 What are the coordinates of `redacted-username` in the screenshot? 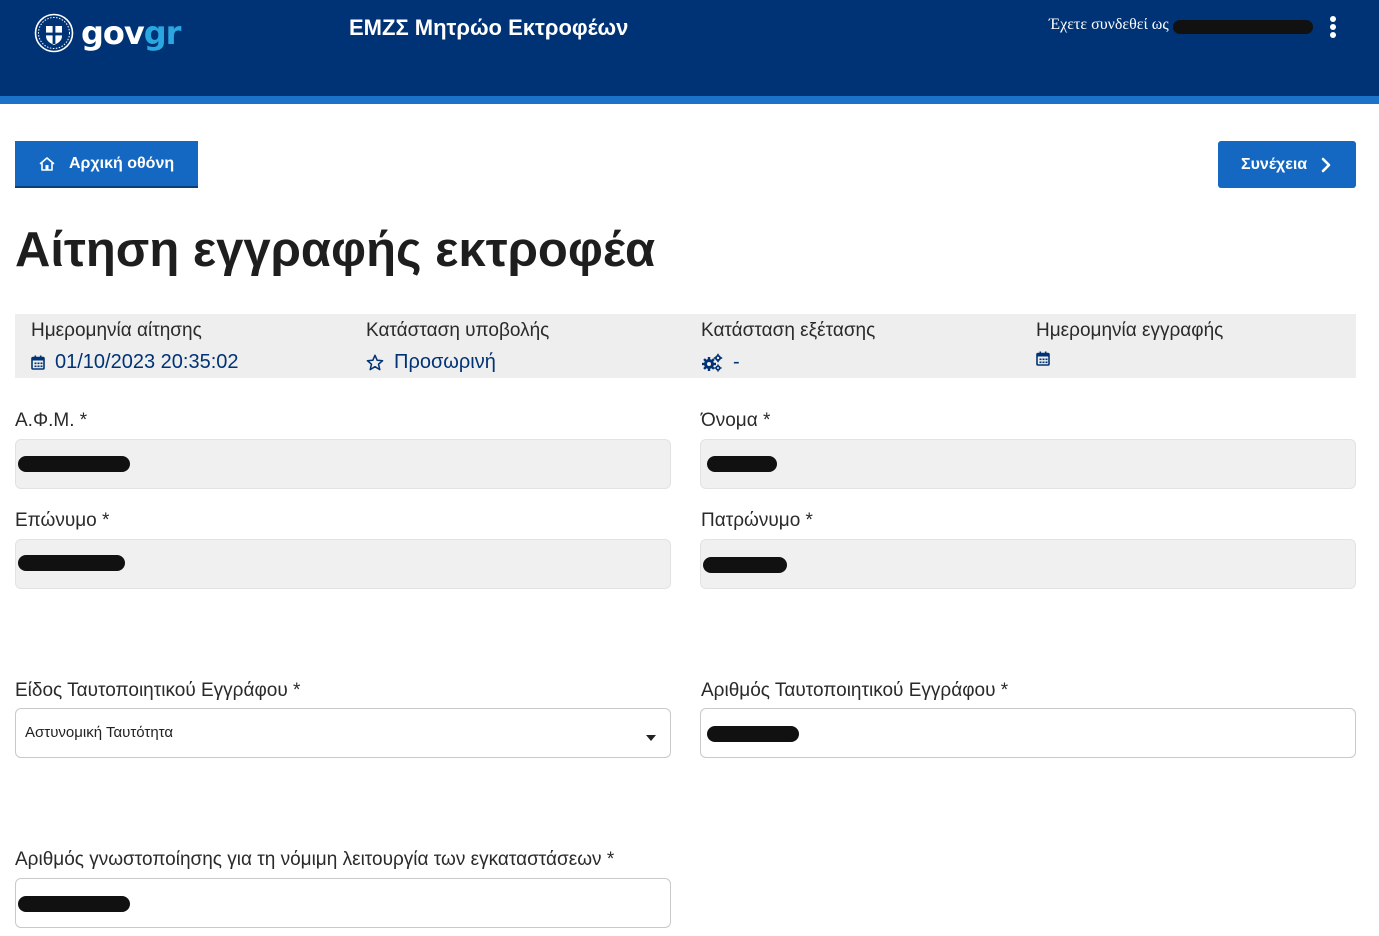 It's located at (1242, 27).